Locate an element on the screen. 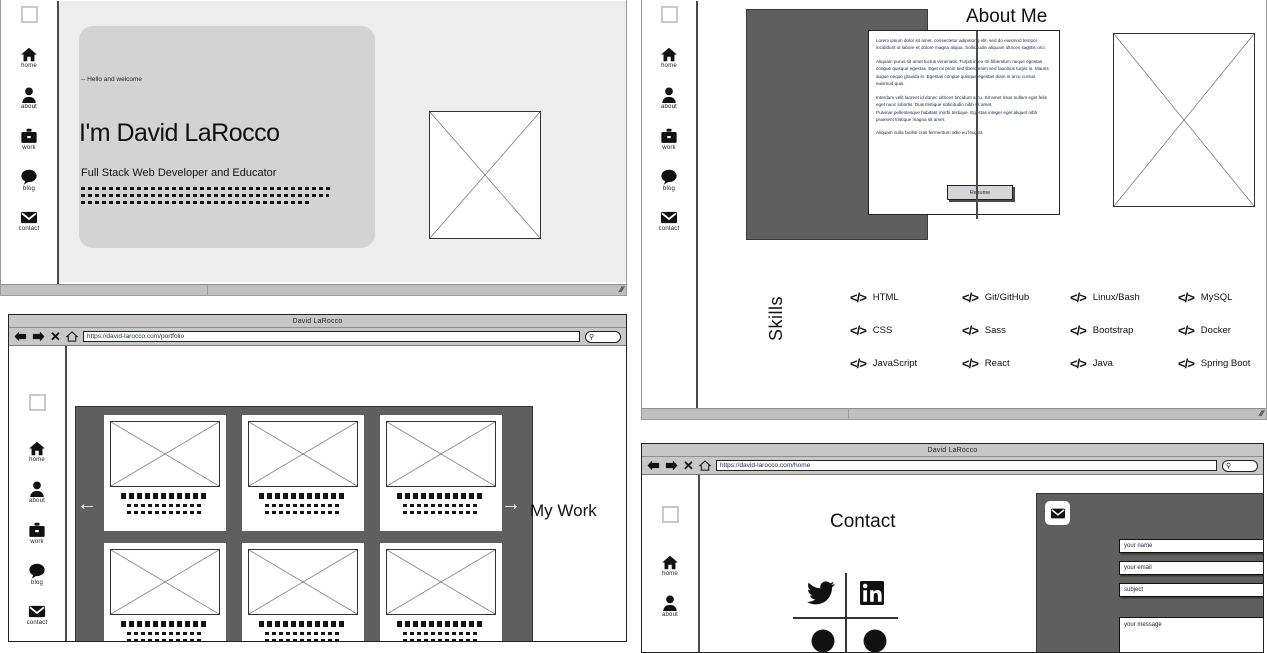 This screenshot has width=1267, height=653. name-field: your name is located at coordinates (1191, 546).